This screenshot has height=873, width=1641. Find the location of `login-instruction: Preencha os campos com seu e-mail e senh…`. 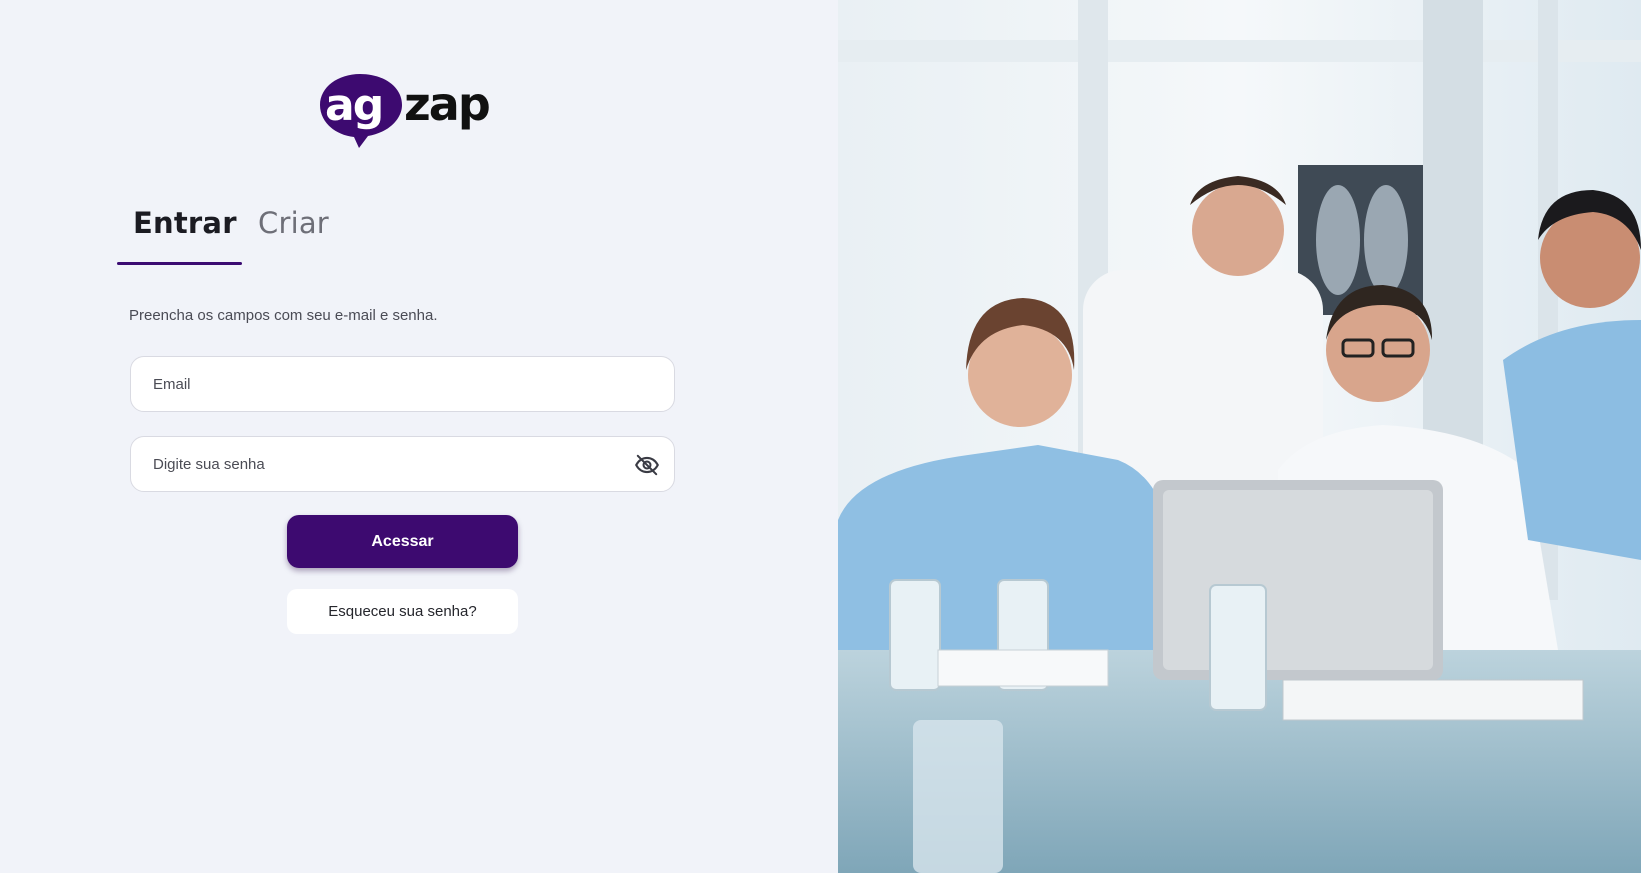

login-instruction: Preencha os campos com seu e-mail e senh… is located at coordinates (283, 315).